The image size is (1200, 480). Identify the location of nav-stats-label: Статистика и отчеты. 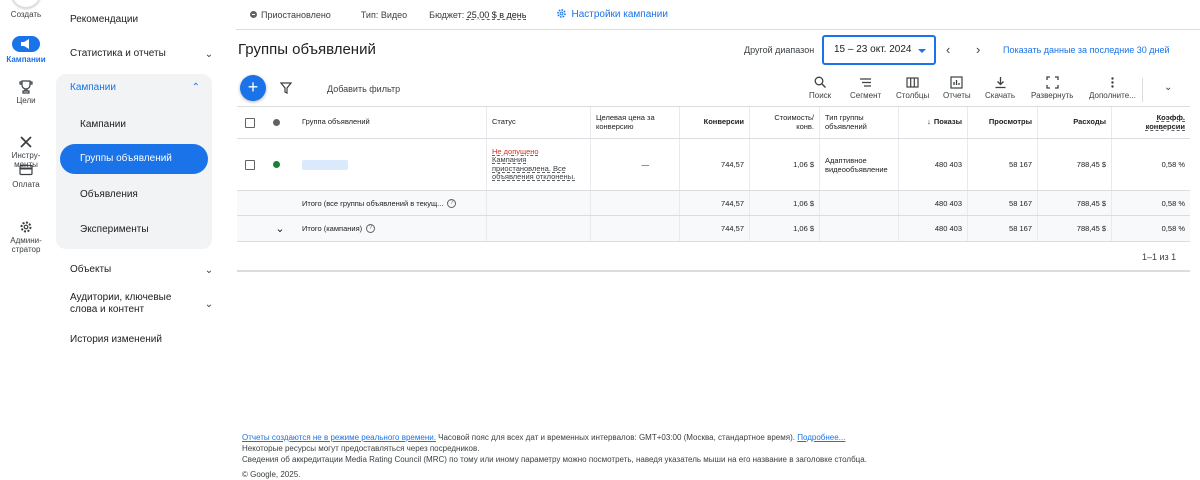
(118, 53).